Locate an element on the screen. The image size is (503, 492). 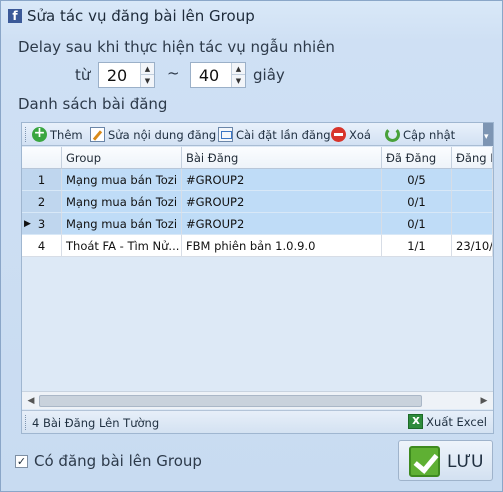
cell-post: FBM phiên bản 1.0.9.0 is located at coordinates (282, 246).